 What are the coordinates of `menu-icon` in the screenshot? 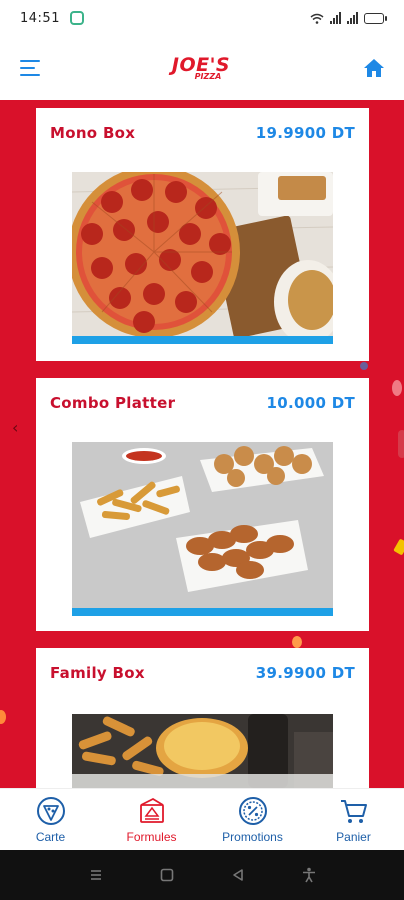 It's located at (30, 68).